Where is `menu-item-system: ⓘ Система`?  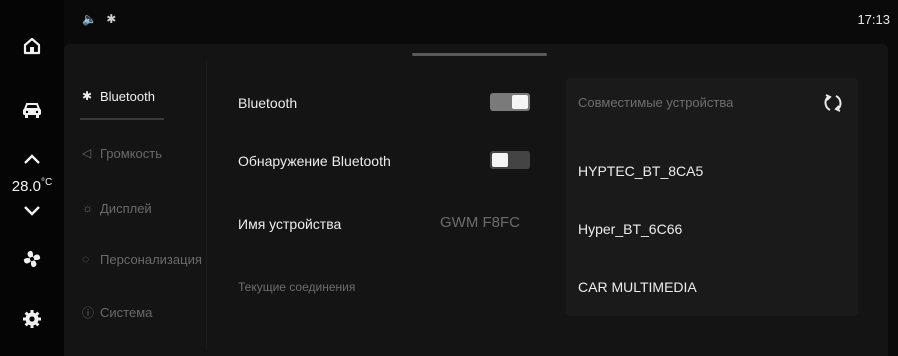
menu-item-system: ⓘ Система is located at coordinates (117, 312).